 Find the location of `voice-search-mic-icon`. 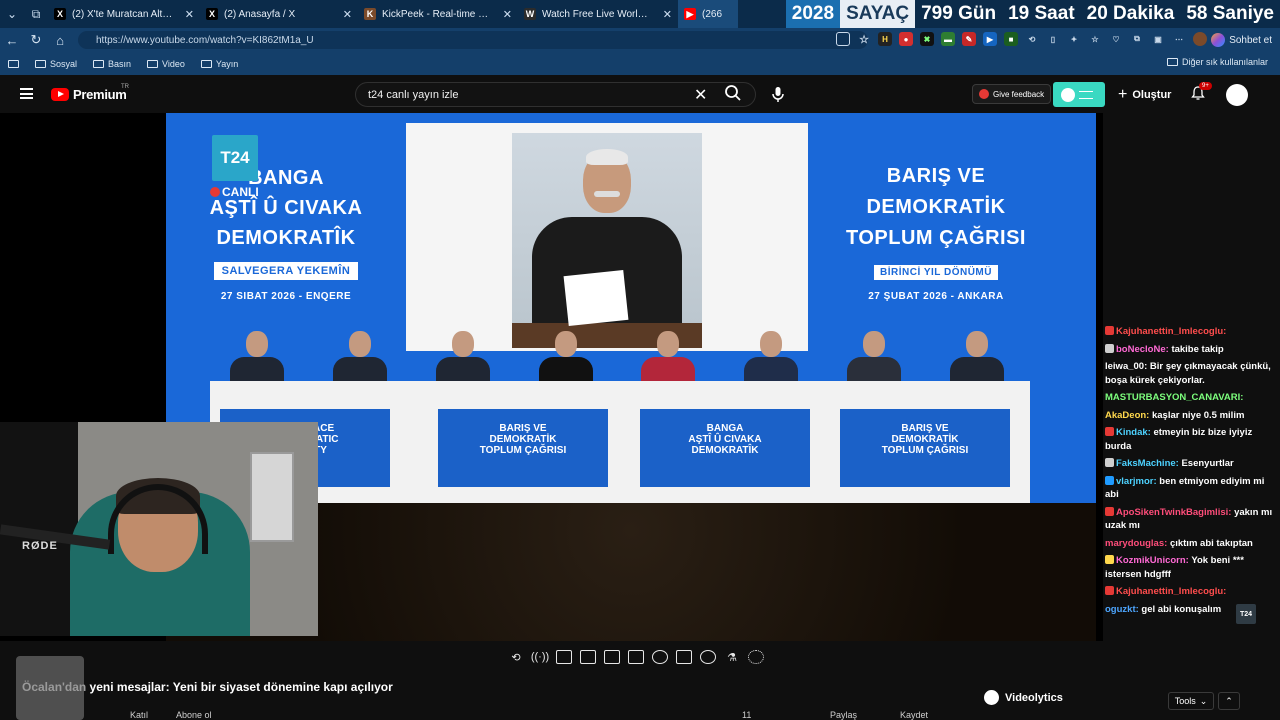

voice-search-mic-icon is located at coordinates (778, 94).